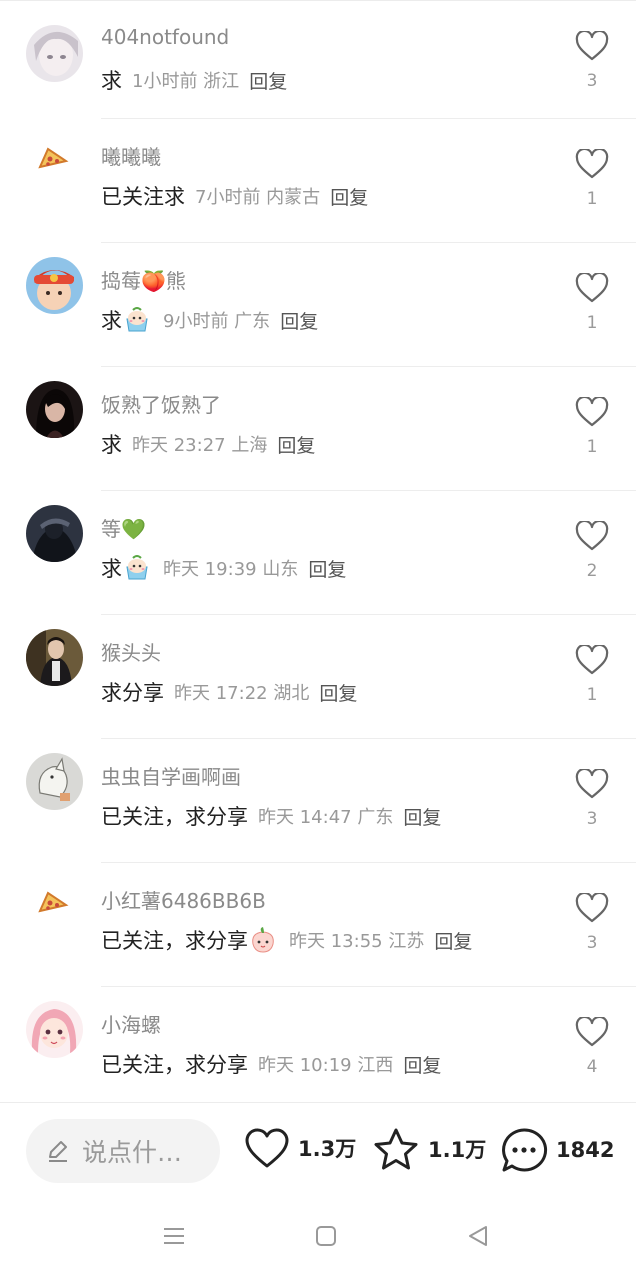 The height and width of the screenshot is (1278, 636). Describe the element at coordinates (200, 445) in the screenshot. I see `comment-meta: 昨天 23:27 上海` at that location.